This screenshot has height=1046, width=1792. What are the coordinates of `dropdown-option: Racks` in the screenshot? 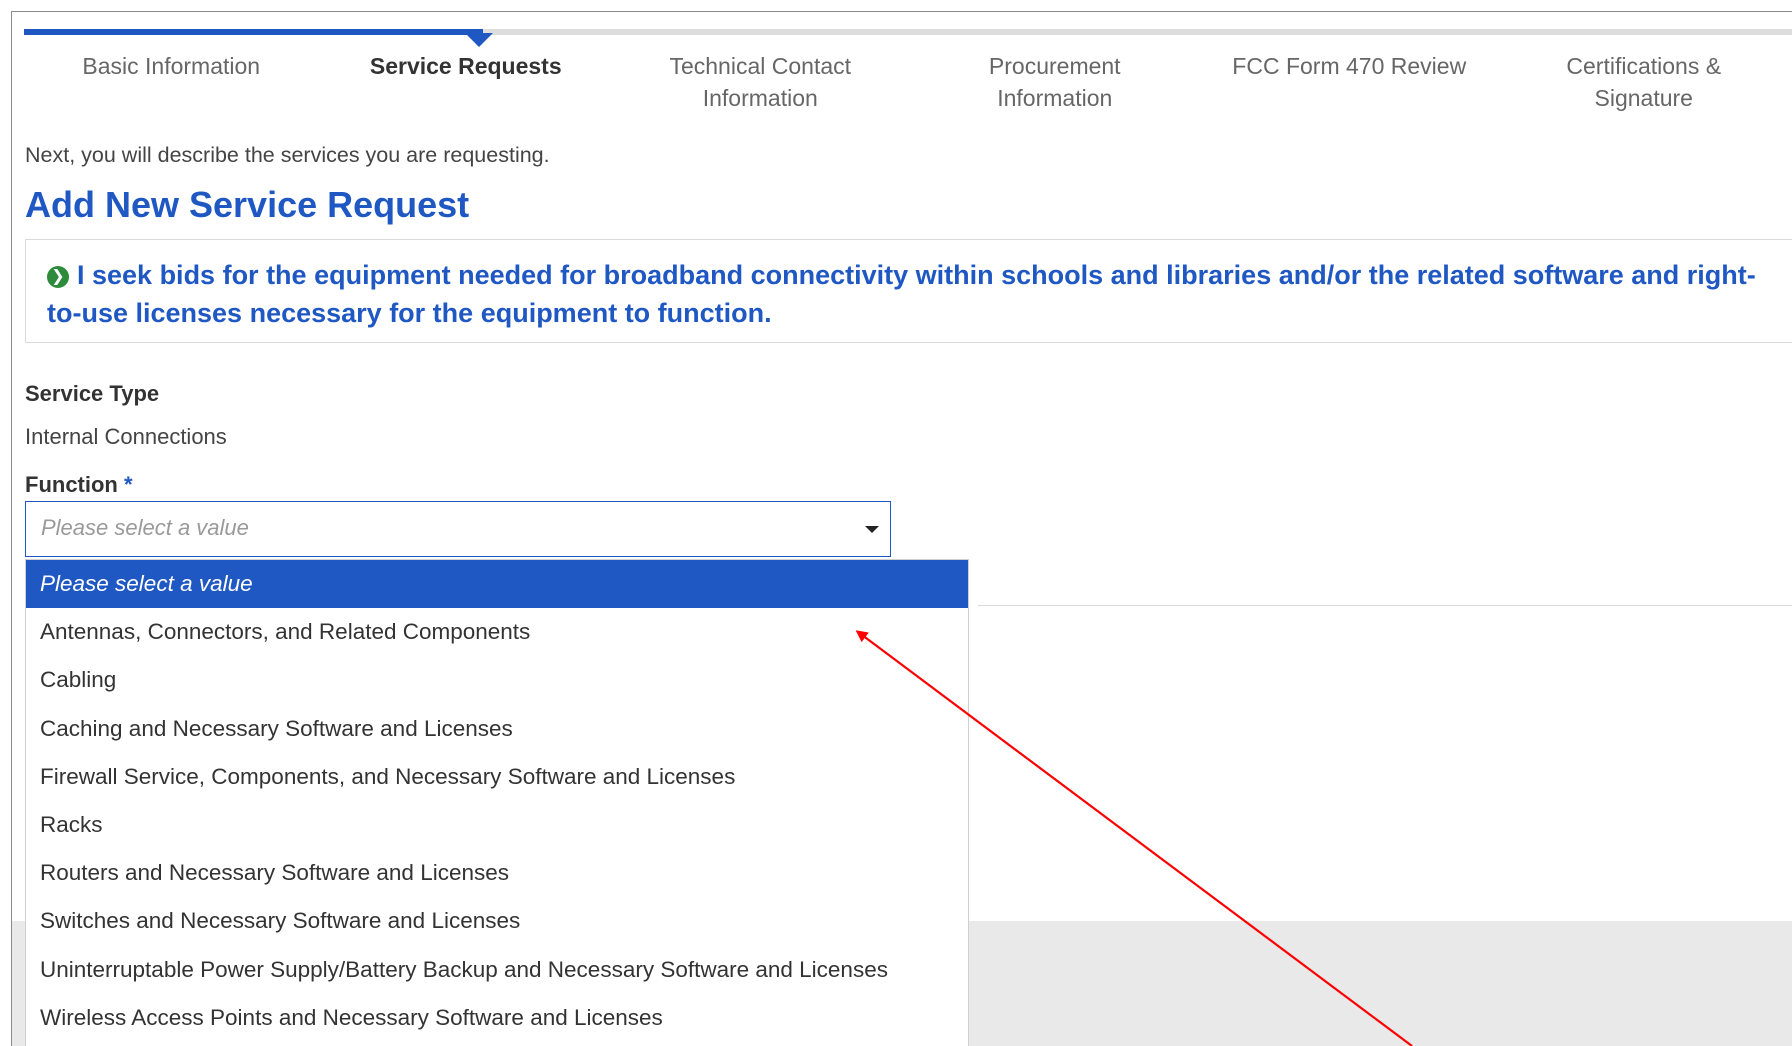 It's located at (497, 825).